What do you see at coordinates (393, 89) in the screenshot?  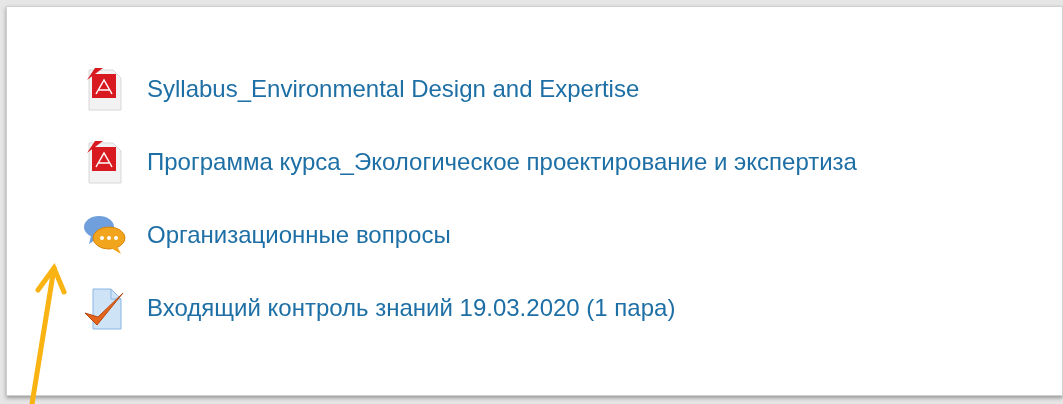 I see `activity-link: Syllabus_Environmental Design and Expertise` at bounding box center [393, 89].